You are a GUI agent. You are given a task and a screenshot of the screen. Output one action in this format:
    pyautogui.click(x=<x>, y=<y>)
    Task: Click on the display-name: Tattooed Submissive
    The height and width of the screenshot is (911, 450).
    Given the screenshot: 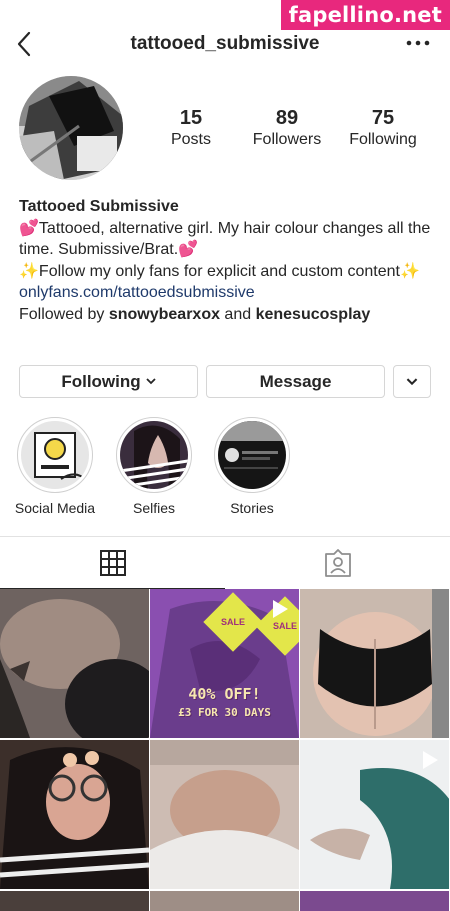 What is the action you would take?
    pyautogui.click(x=99, y=206)
    